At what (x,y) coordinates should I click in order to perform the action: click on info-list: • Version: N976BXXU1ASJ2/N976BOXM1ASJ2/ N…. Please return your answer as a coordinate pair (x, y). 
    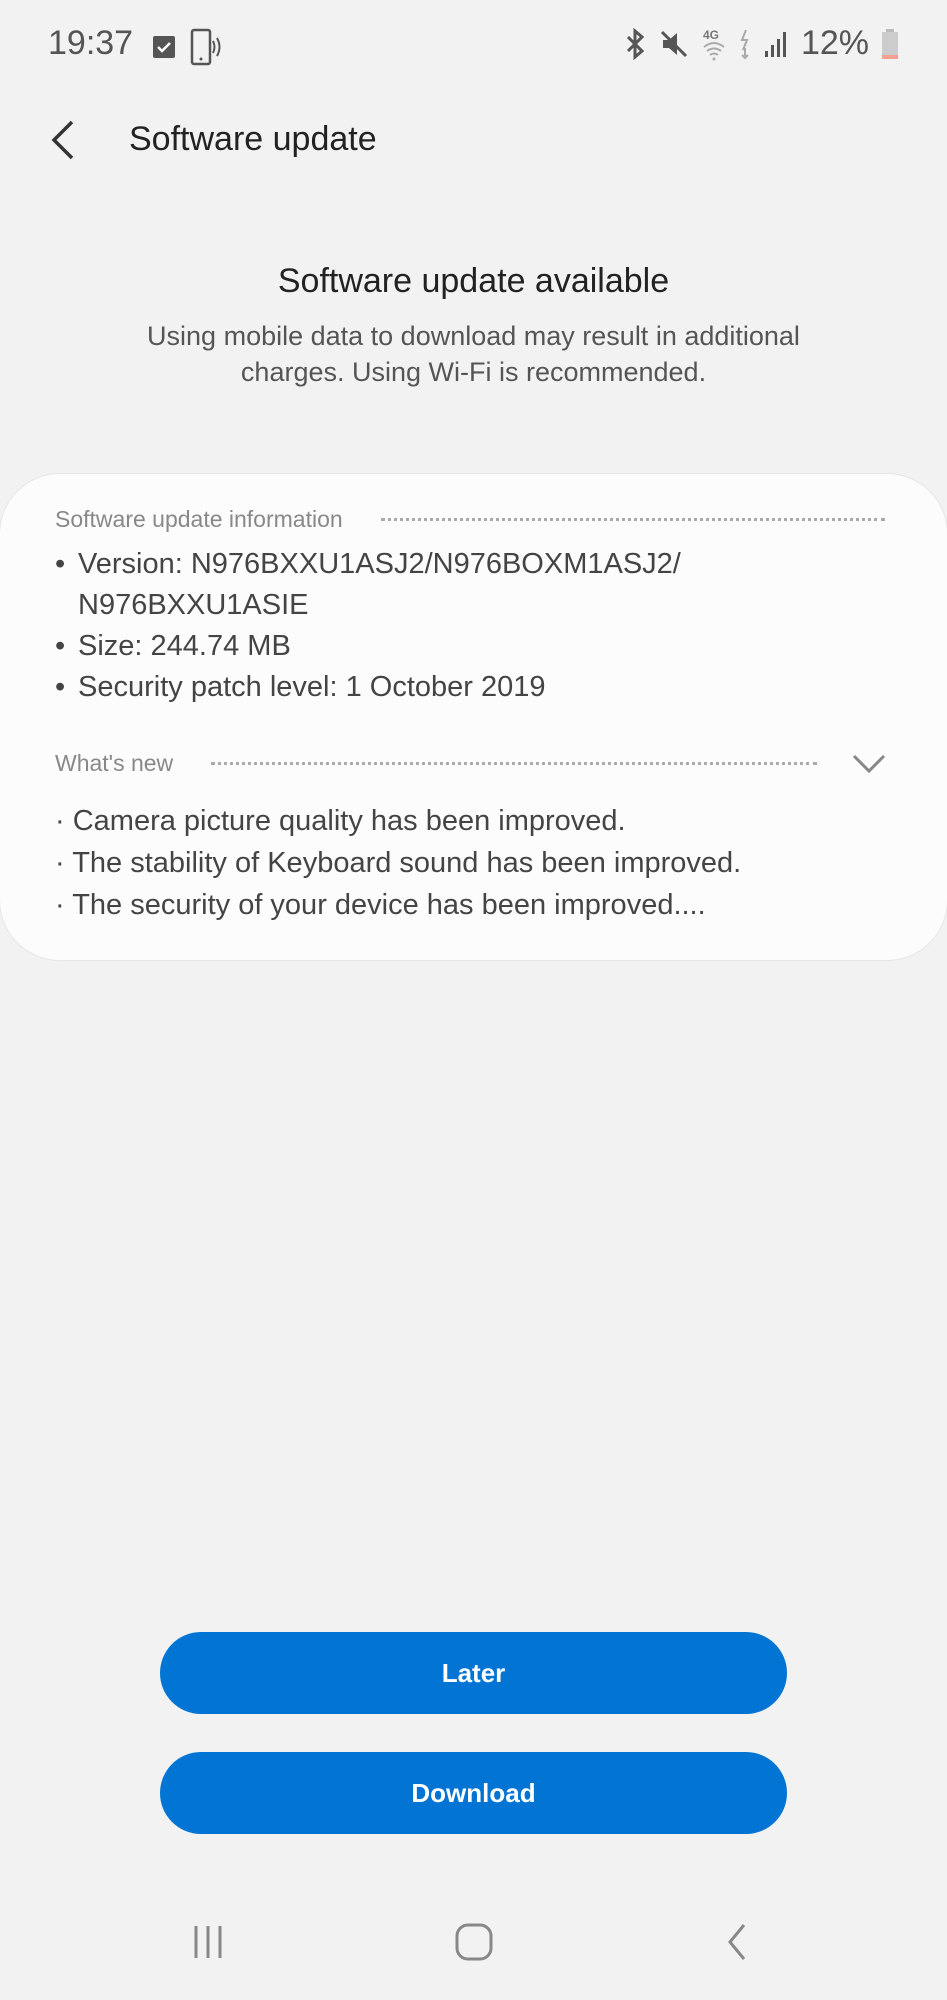
    Looking at the image, I should click on (386, 626).